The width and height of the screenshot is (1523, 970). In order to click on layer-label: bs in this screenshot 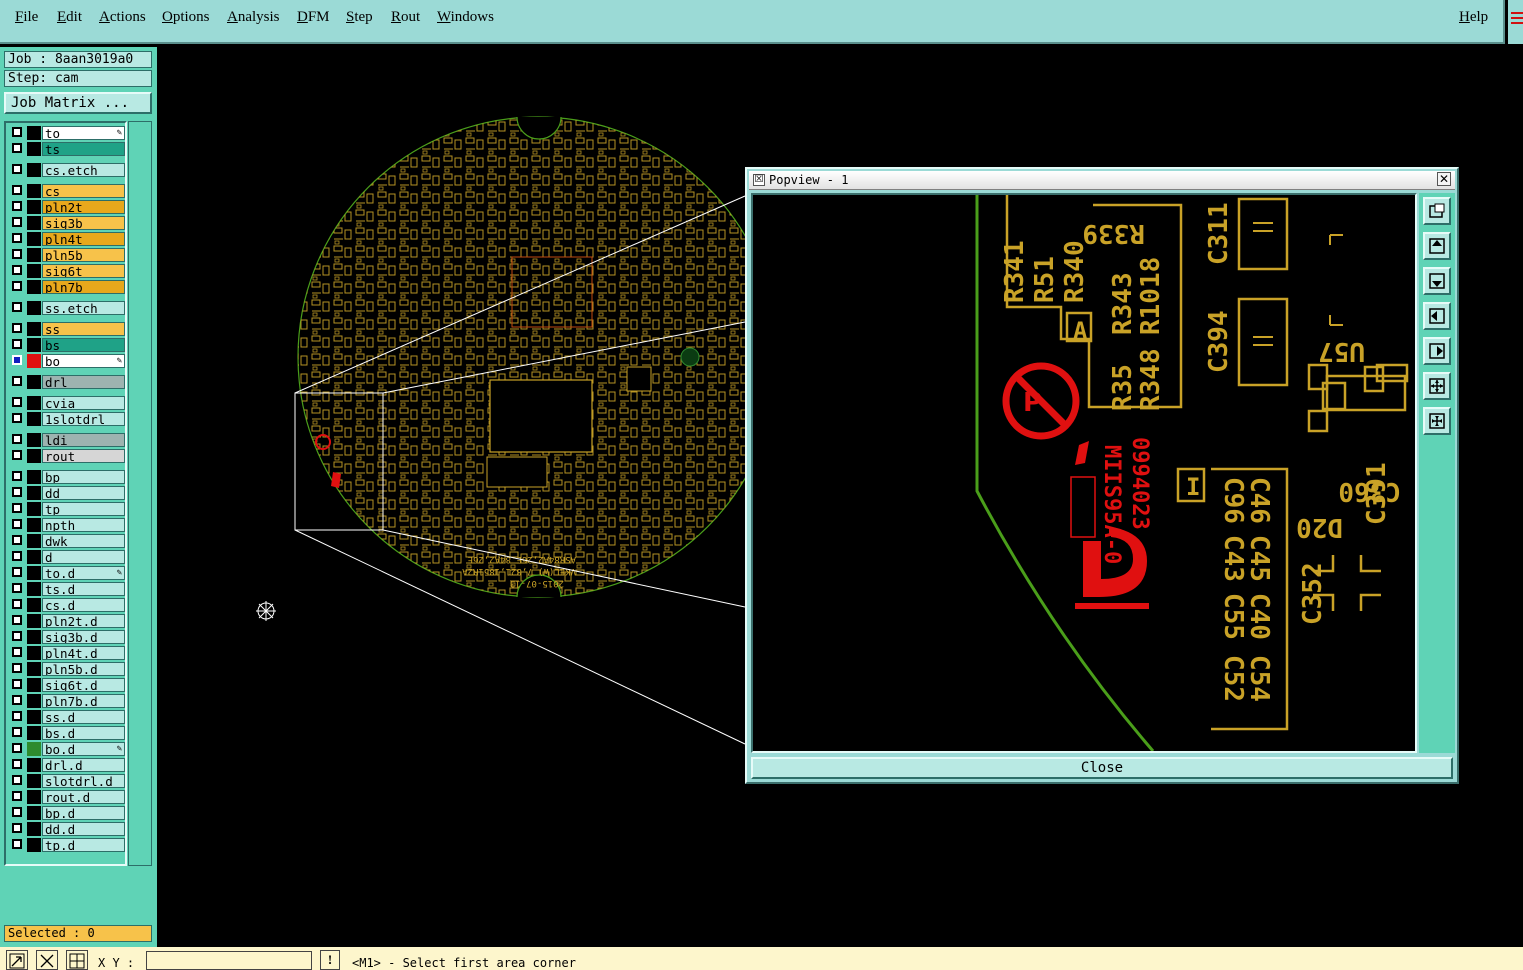, I will do `click(83, 345)`.